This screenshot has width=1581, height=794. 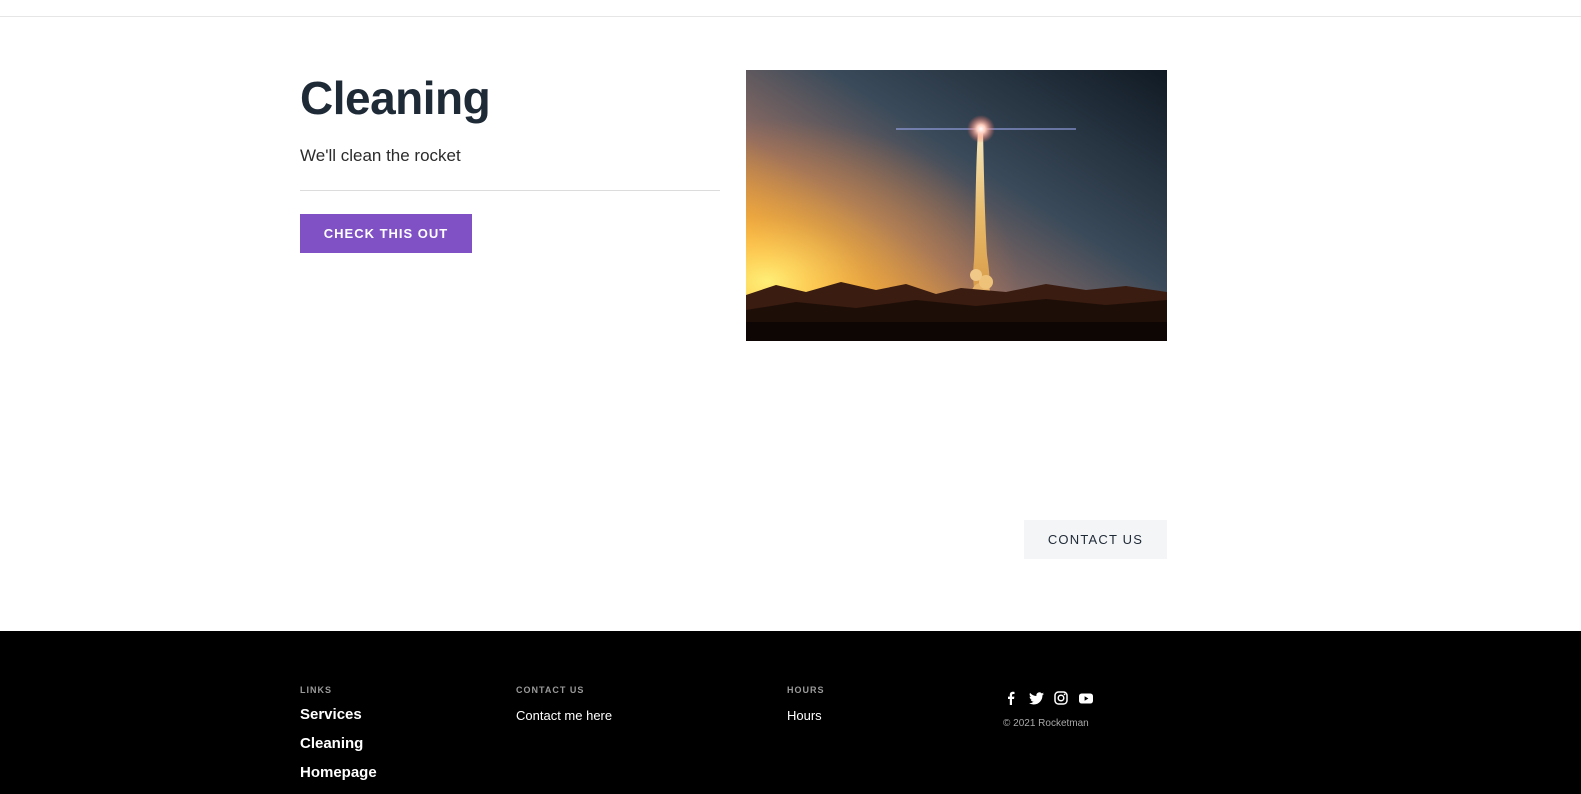 What do you see at coordinates (386, 233) in the screenshot?
I see `check-this-out-button: CHECK THIS OUT` at bounding box center [386, 233].